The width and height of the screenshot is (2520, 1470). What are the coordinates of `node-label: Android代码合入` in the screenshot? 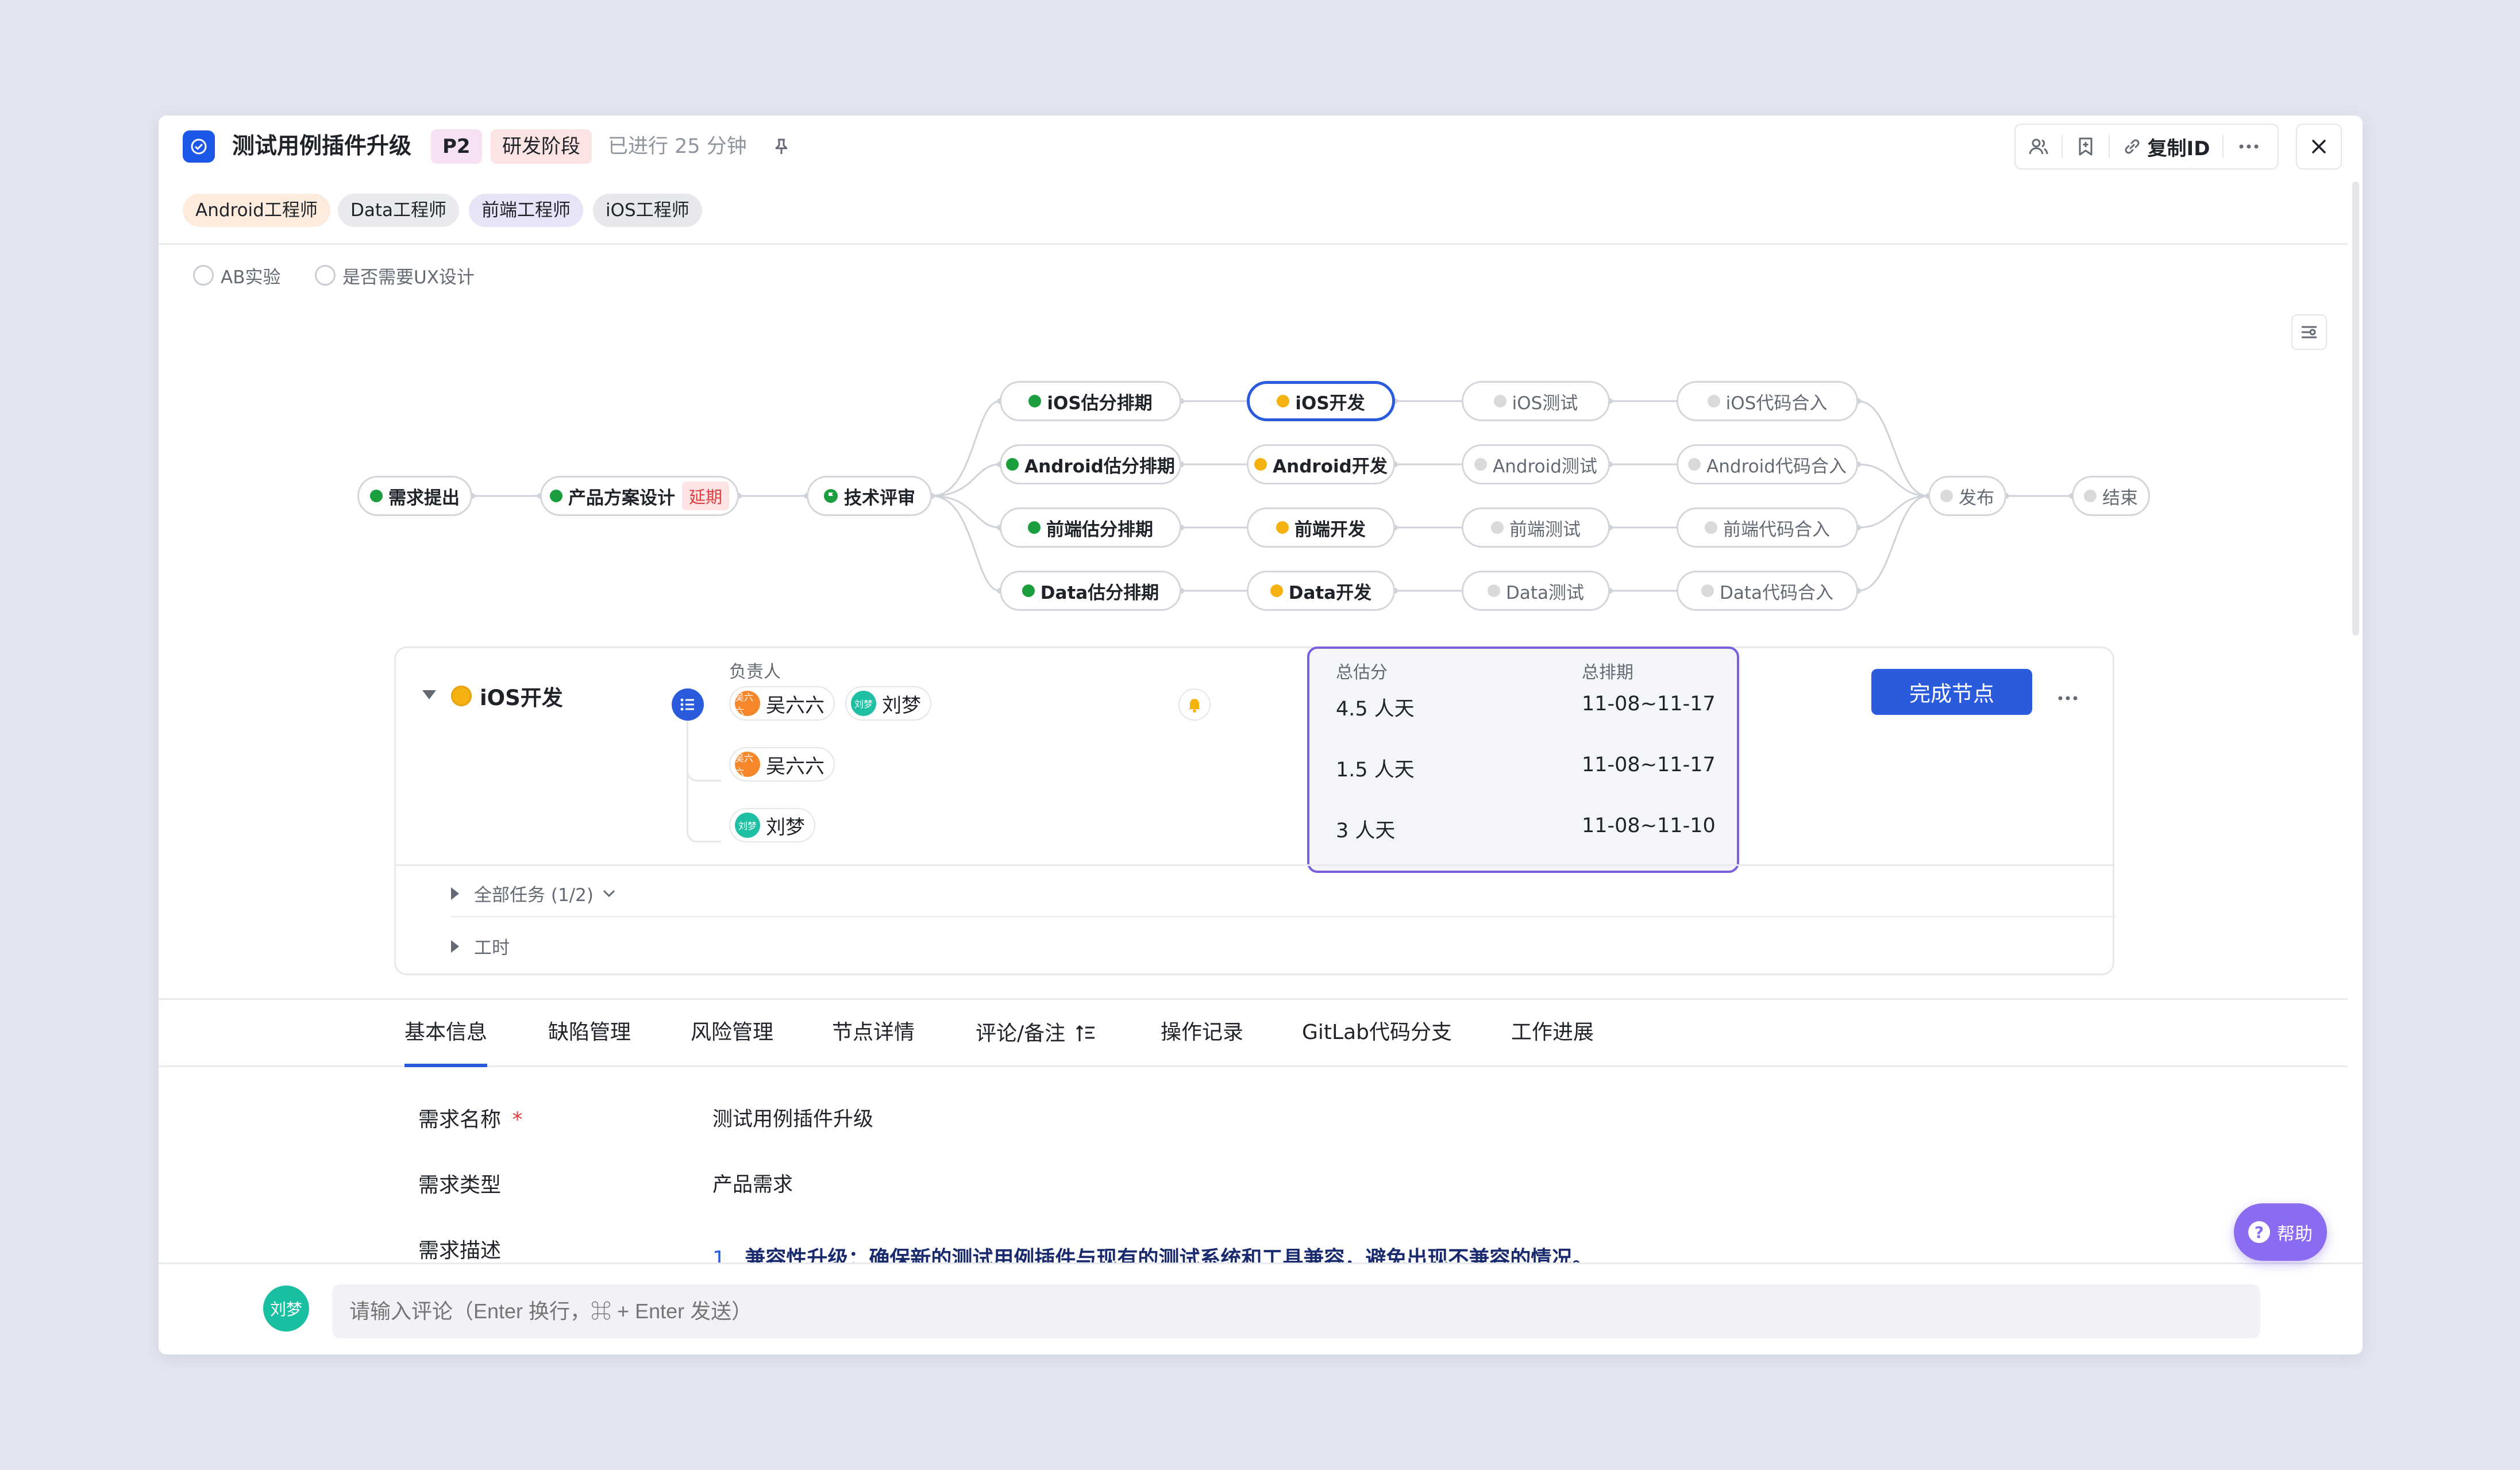 It's located at (1777, 466).